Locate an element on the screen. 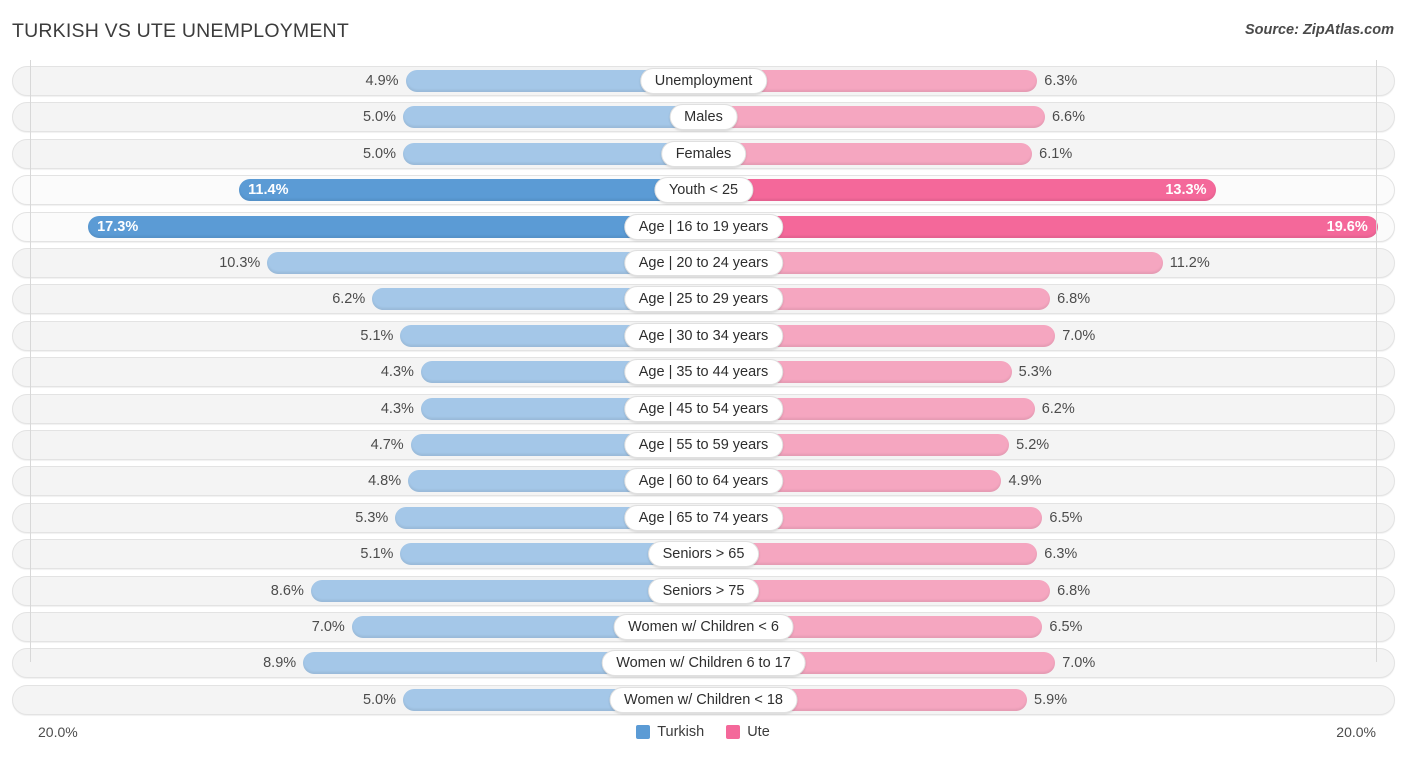  row-label-pill: Seniors > 75 is located at coordinates (703, 590).